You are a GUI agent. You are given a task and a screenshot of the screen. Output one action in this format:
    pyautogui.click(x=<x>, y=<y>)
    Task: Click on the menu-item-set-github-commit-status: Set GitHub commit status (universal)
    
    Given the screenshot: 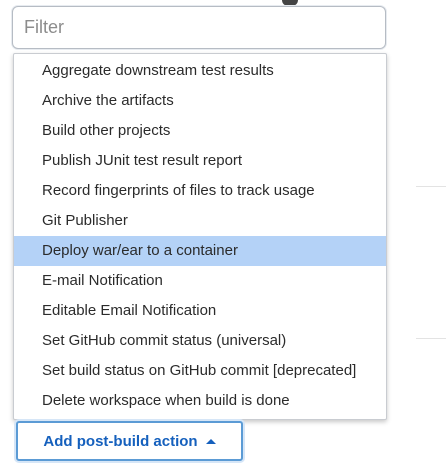 What is the action you would take?
    pyautogui.click(x=200, y=341)
    